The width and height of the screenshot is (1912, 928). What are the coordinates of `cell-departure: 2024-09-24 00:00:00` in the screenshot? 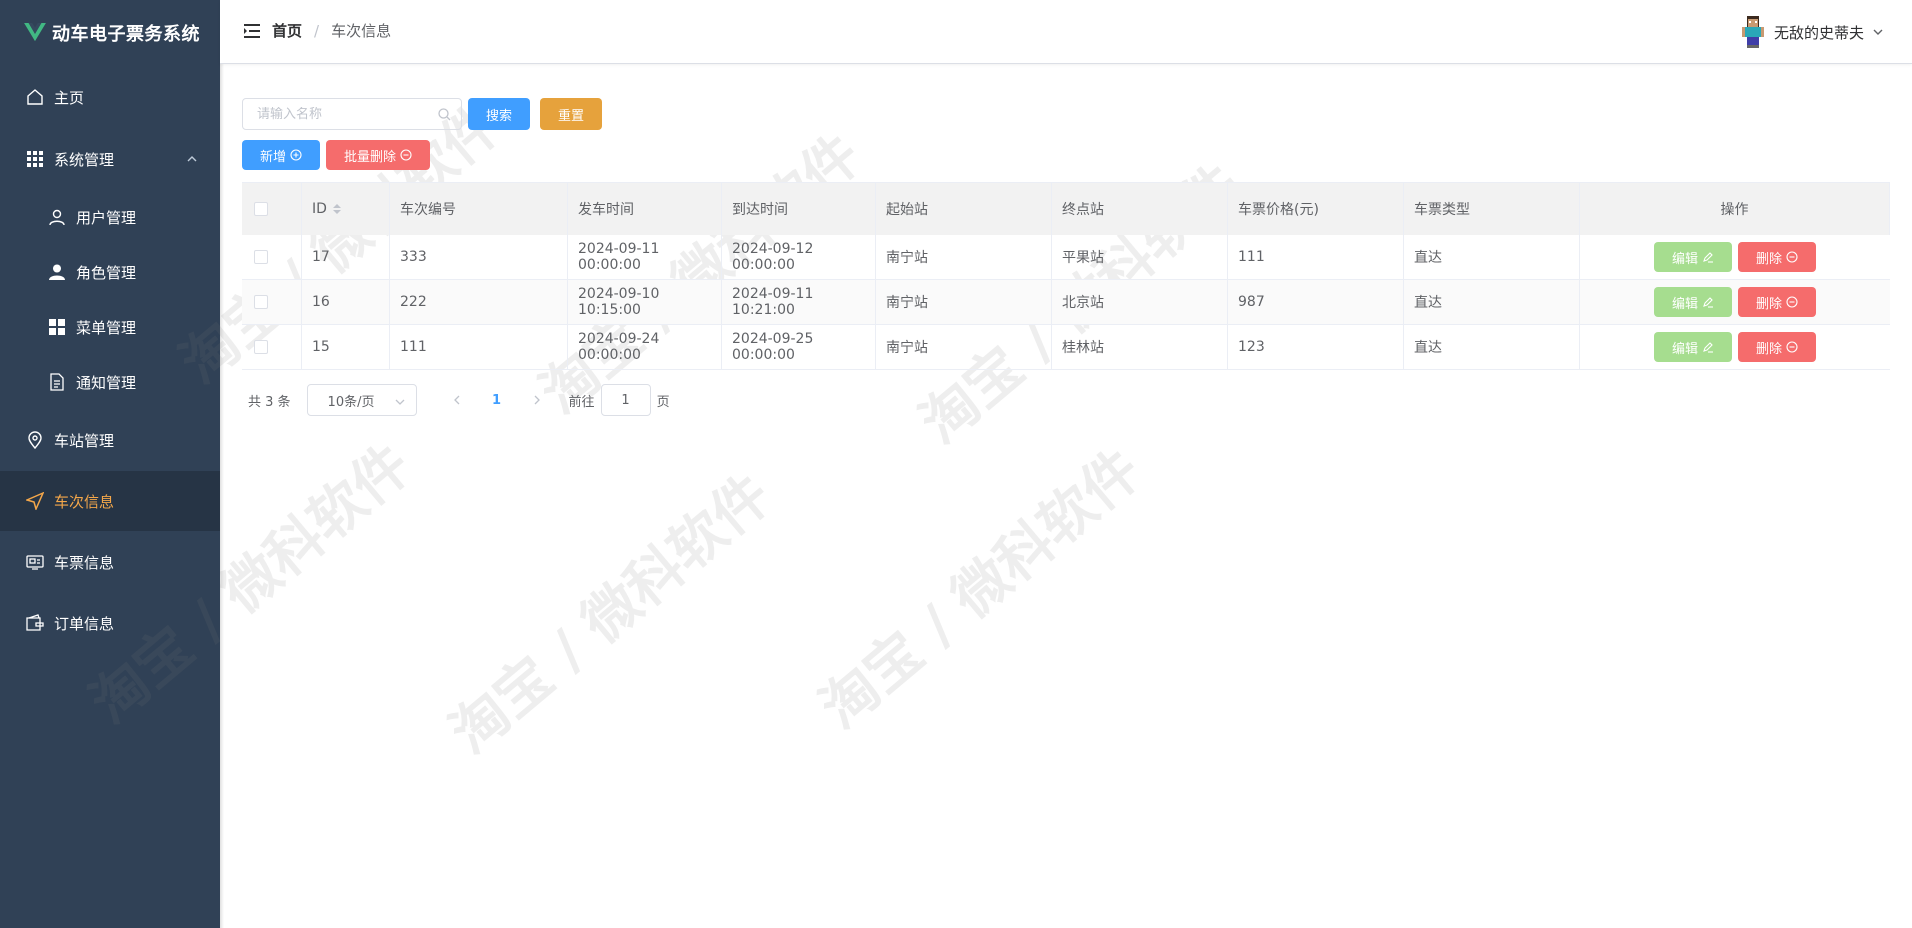 It's located at (645, 347).